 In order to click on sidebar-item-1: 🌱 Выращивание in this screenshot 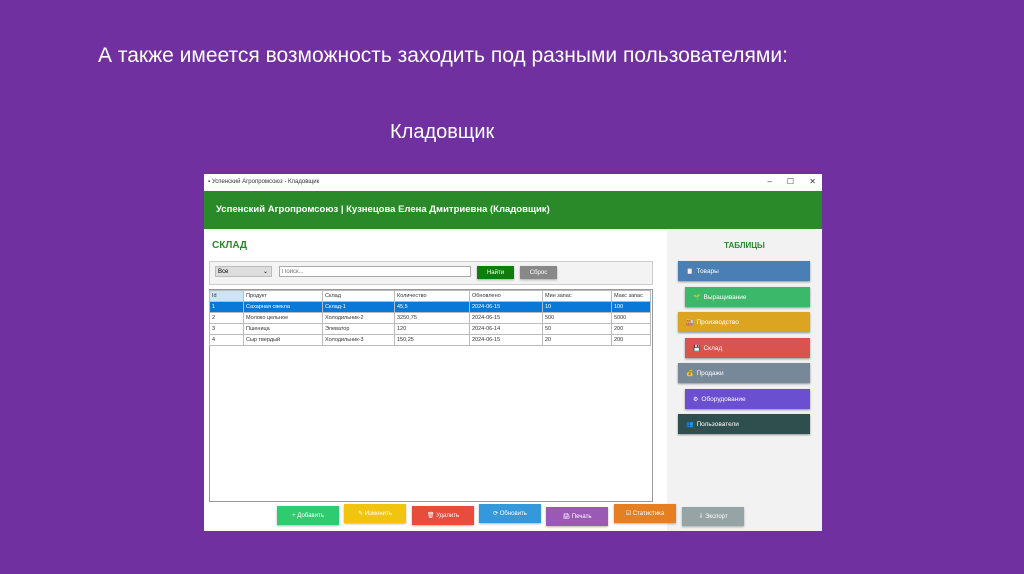, I will do `click(747, 297)`.